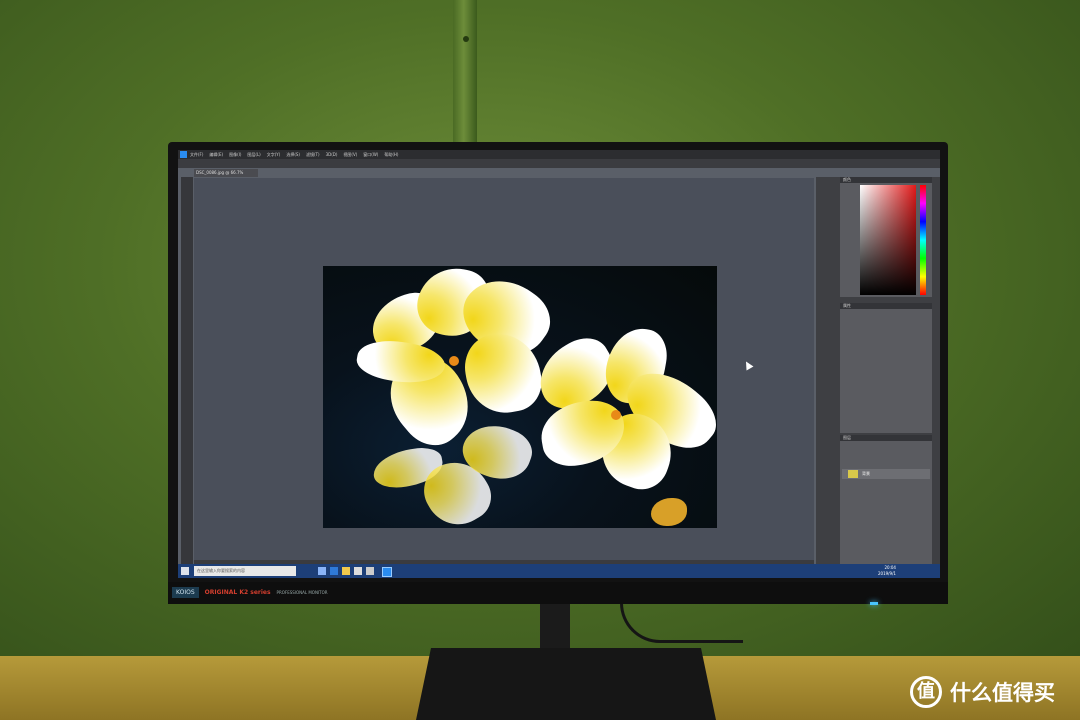 This screenshot has width=1080, height=720. What do you see at coordinates (370, 155) in the screenshot?
I see `menu-item: 窗口(W)` at bounding box center [370, 155].